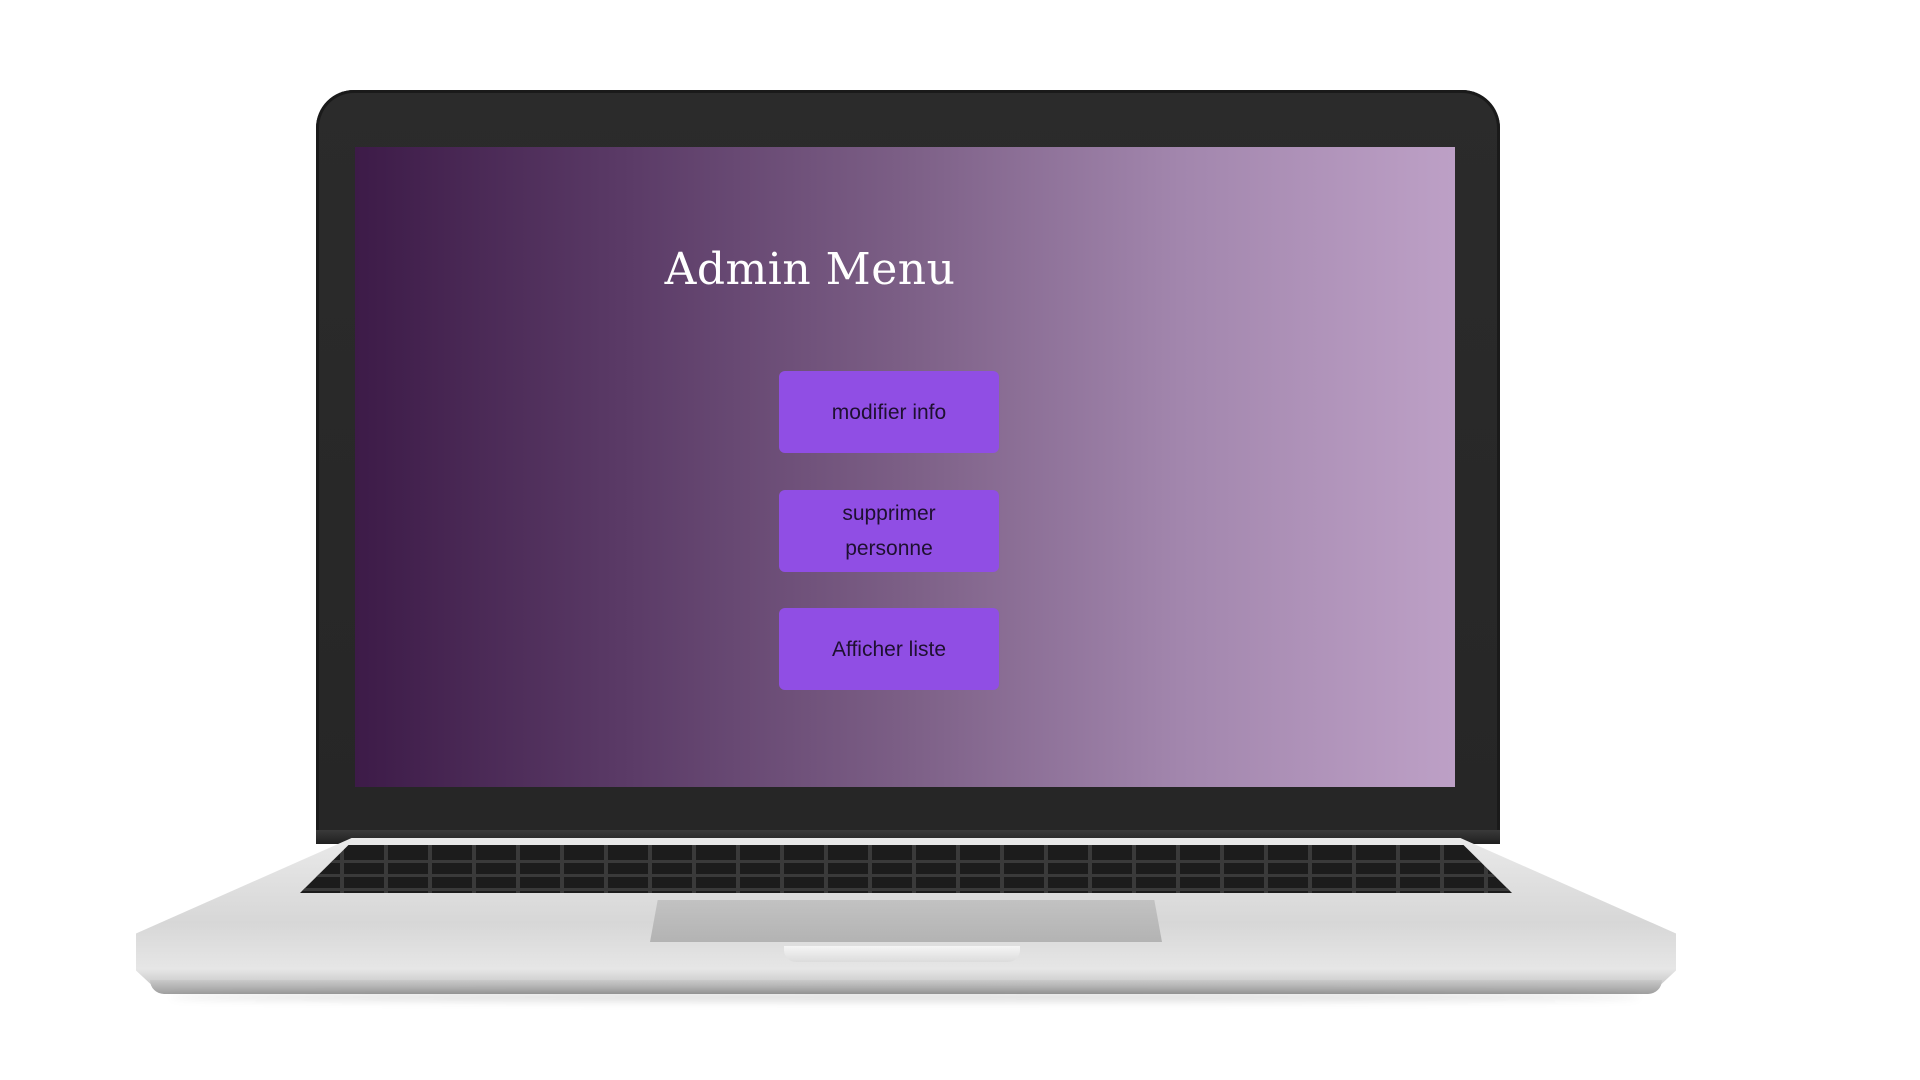  I want to click on laptop-notch, so click(902, 954).